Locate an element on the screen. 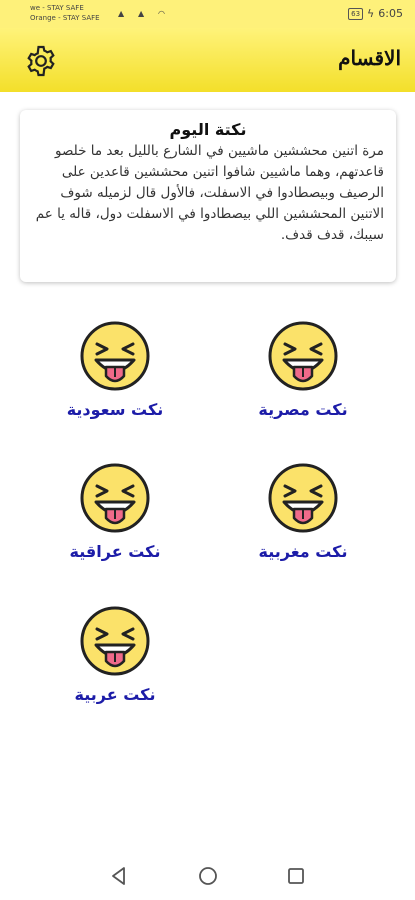 The width and height of the screenshot is (415, 900). category-egyptian: نكت مصرية is located at coordinates (303, 369).